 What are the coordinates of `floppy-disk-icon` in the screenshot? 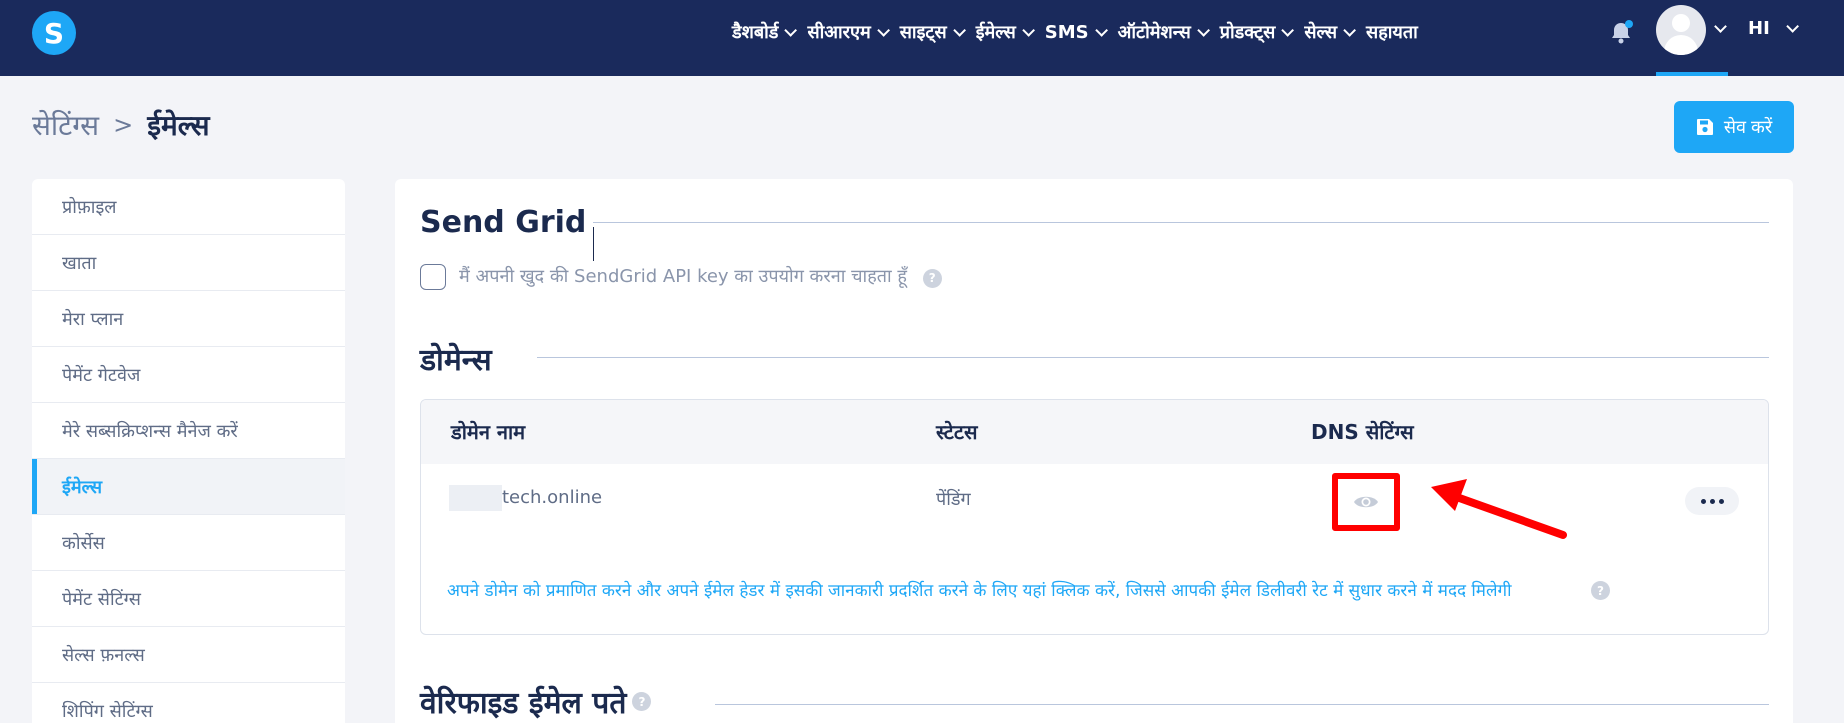 It's located at (1704, 127).